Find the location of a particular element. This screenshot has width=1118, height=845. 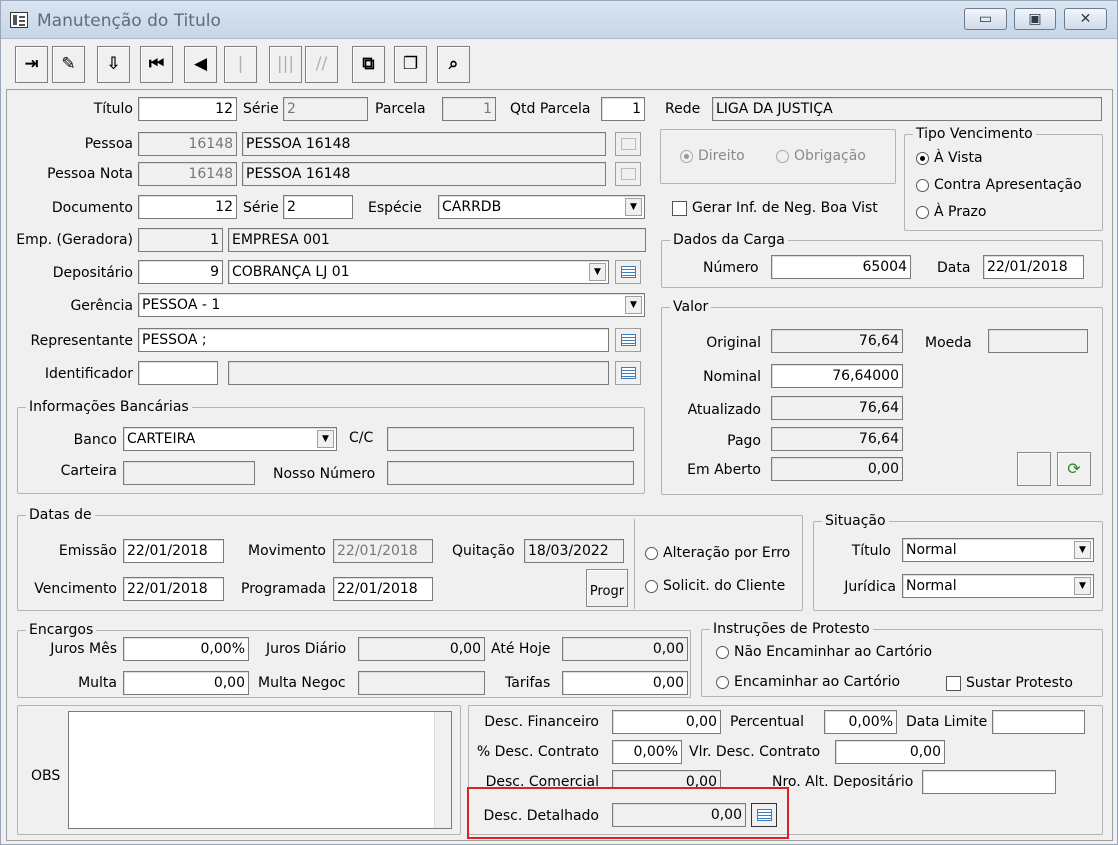

a-prazo-radio: À Prazo is located at coordinates (950, 212).